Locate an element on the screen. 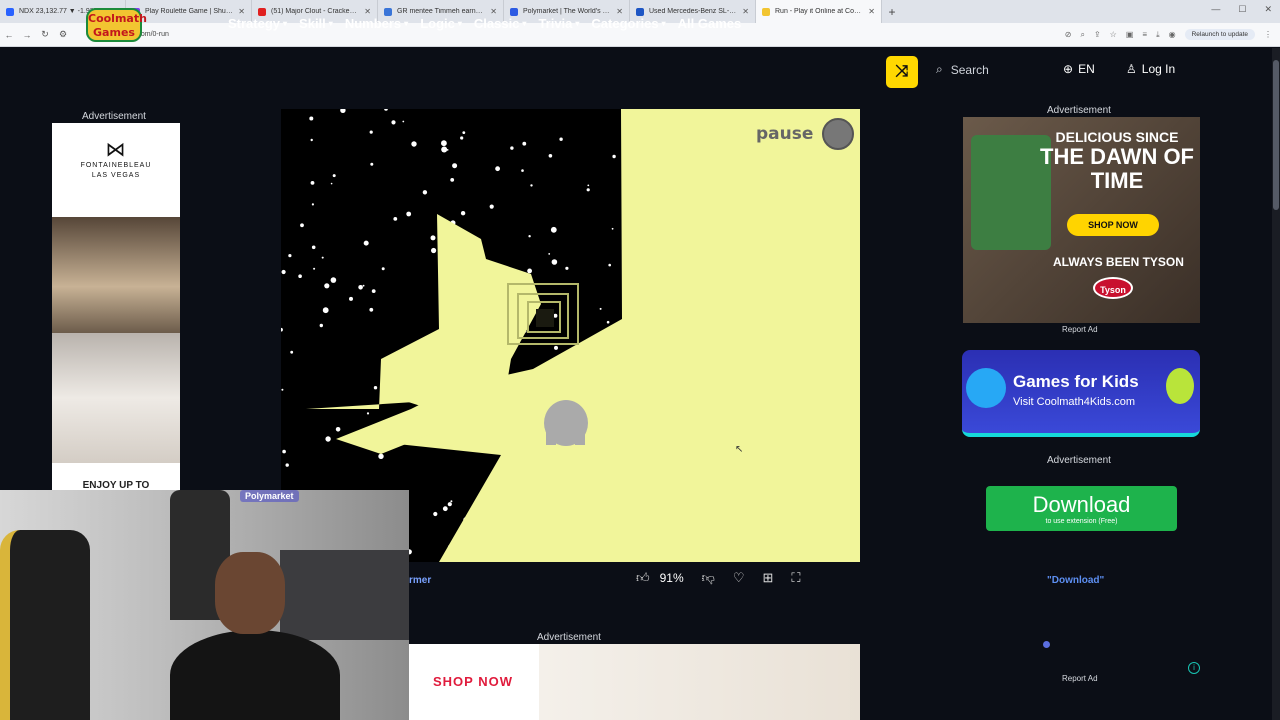  nav-item-strategy: Strategy ▾ is located at coordinates (257, 23).